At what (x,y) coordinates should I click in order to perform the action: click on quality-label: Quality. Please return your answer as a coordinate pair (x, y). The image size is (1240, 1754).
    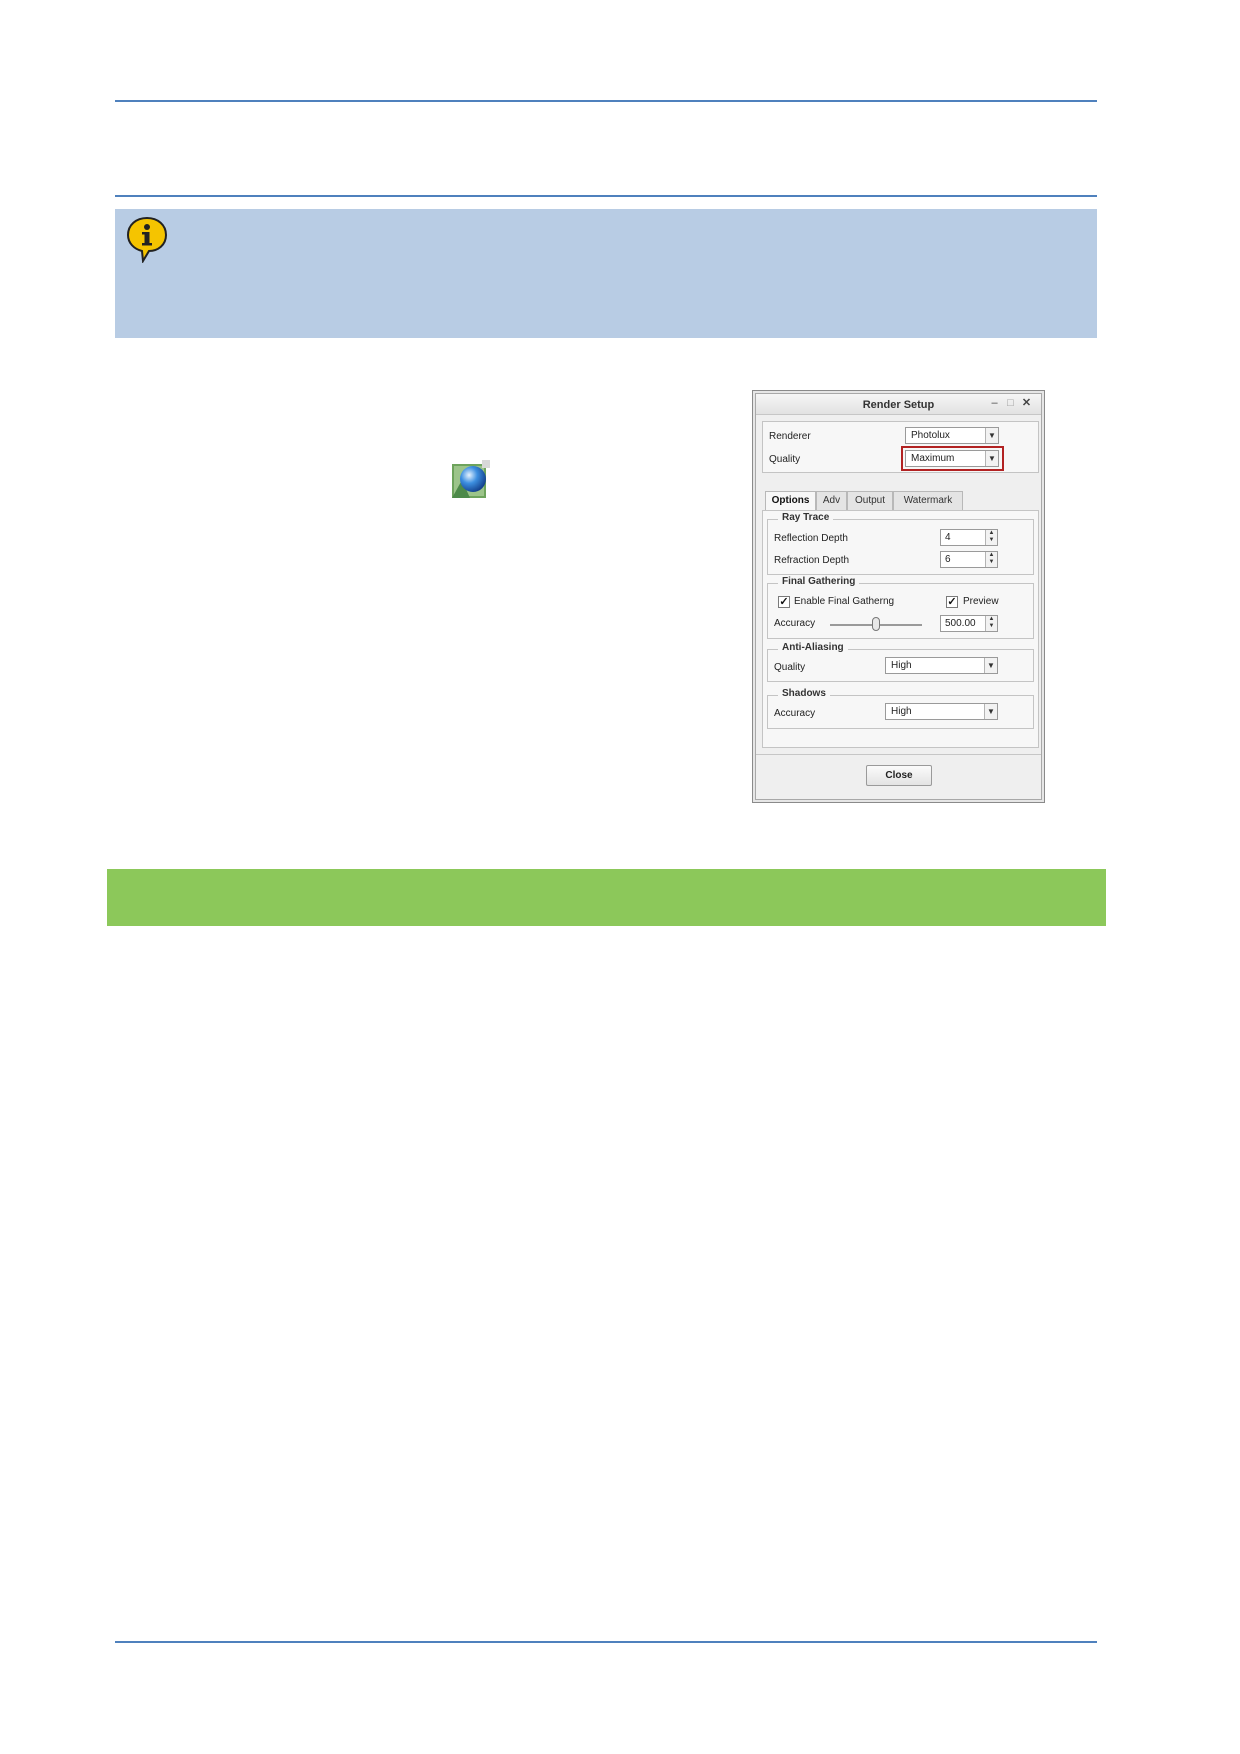
    Looking at the image, I should click on (785, 459).